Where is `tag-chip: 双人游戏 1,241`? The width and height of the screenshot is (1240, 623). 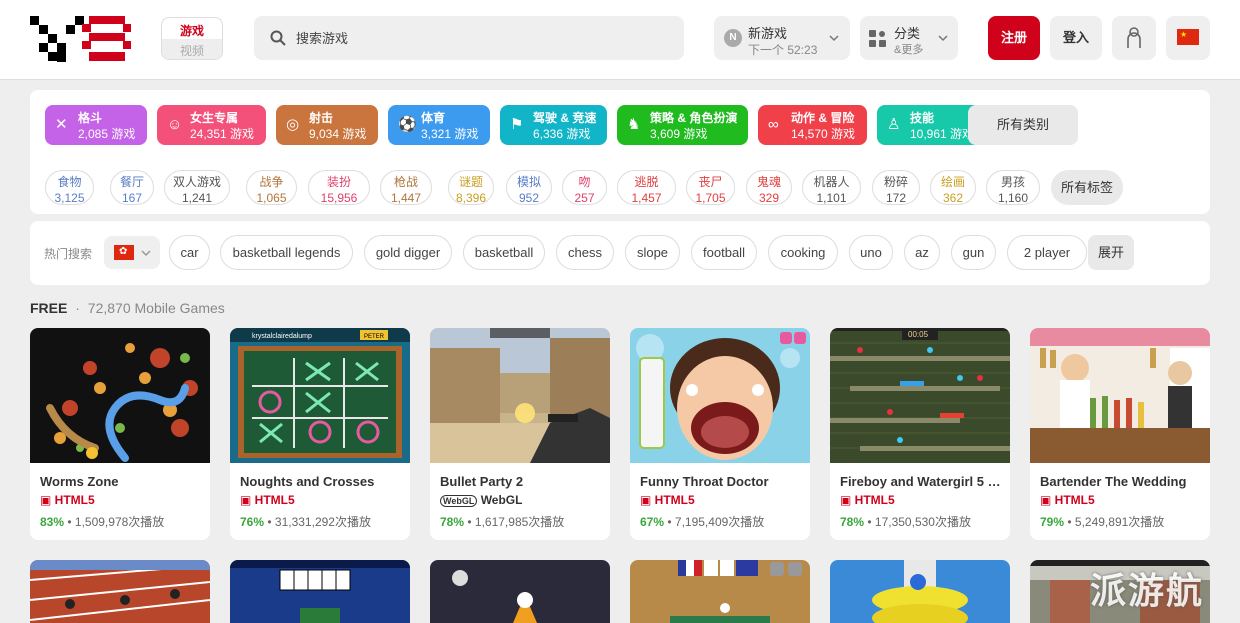
tag-chip: 双人游戏 1,241 is located at coordinates (197, 187).